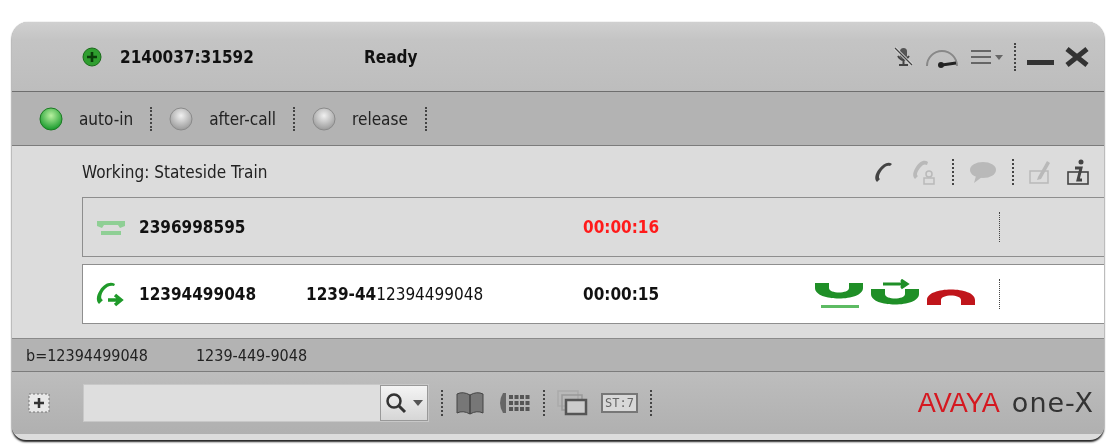 The height and width of the screenshot is (447, 1109). I want to click on info-icon, so click(1078, 171).